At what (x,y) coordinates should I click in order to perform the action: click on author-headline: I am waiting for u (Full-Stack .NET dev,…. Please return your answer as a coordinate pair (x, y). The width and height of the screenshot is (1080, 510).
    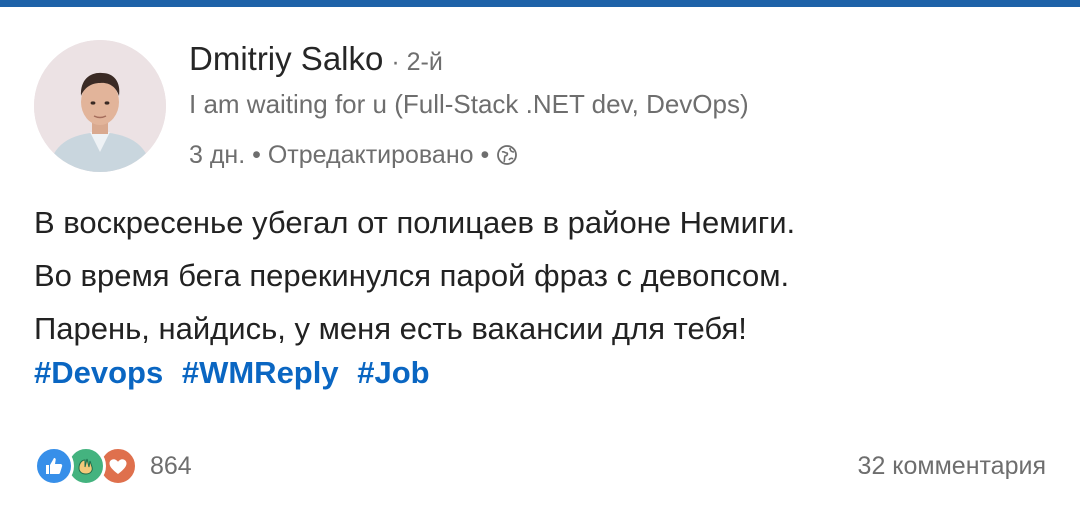
    Looking at the image, I should click on (469, 104).